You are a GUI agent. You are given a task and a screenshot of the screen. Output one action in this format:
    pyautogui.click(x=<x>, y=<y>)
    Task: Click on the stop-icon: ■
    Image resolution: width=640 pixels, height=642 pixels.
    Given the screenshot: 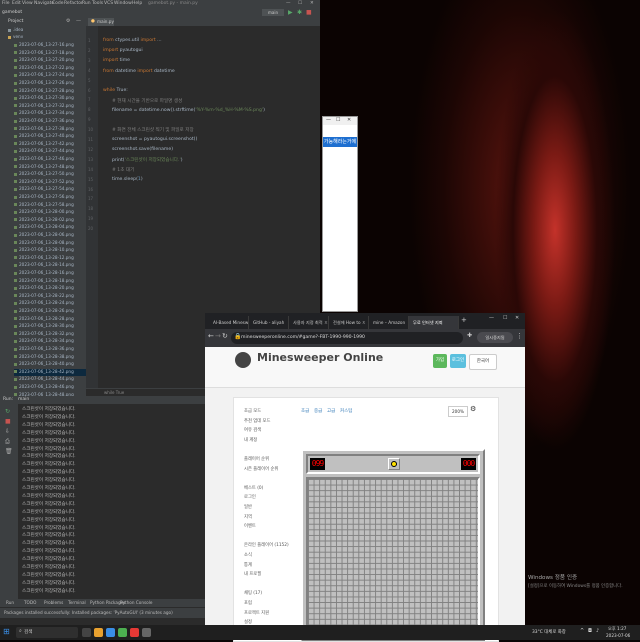 What is the action you would take?
    pyautogui.click(x=8, y=421)
    